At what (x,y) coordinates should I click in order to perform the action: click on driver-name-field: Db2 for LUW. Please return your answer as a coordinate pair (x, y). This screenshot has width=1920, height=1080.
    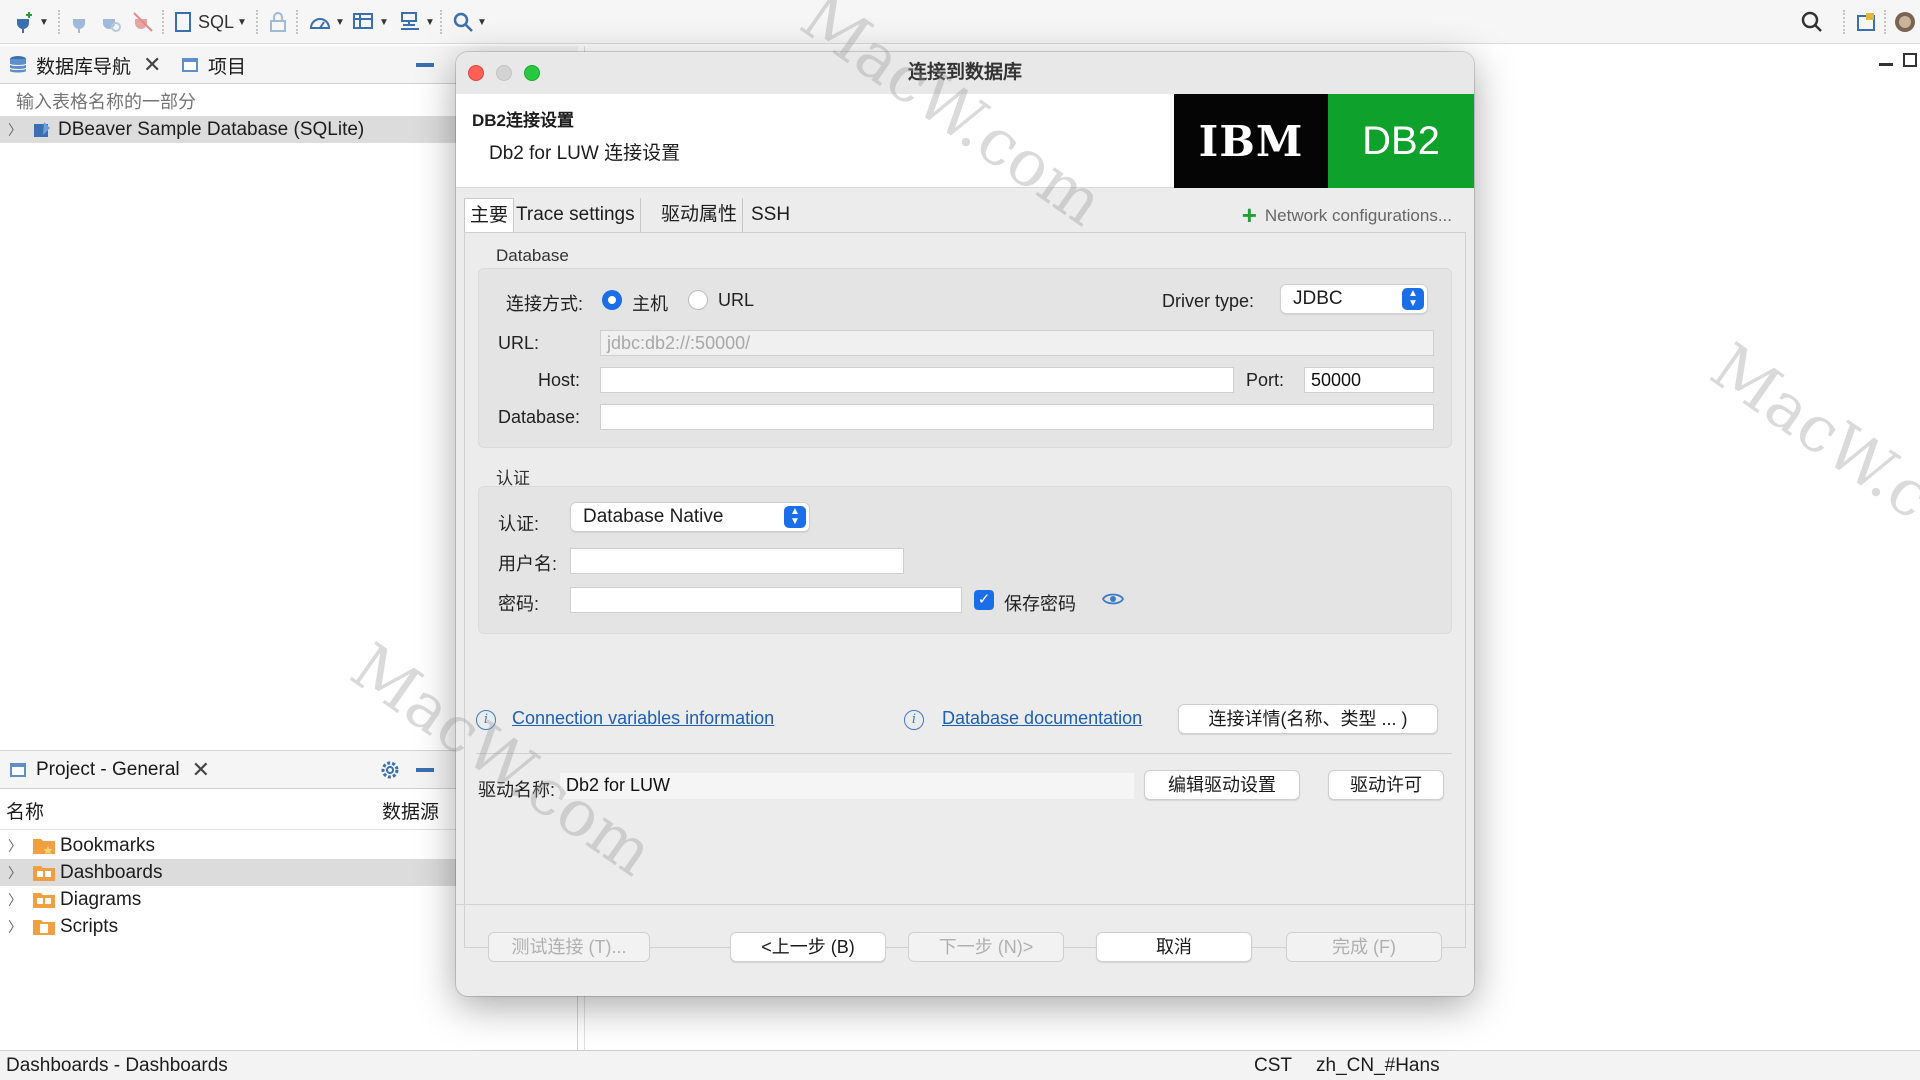
    Looking at the image, I should click on (847, 786).